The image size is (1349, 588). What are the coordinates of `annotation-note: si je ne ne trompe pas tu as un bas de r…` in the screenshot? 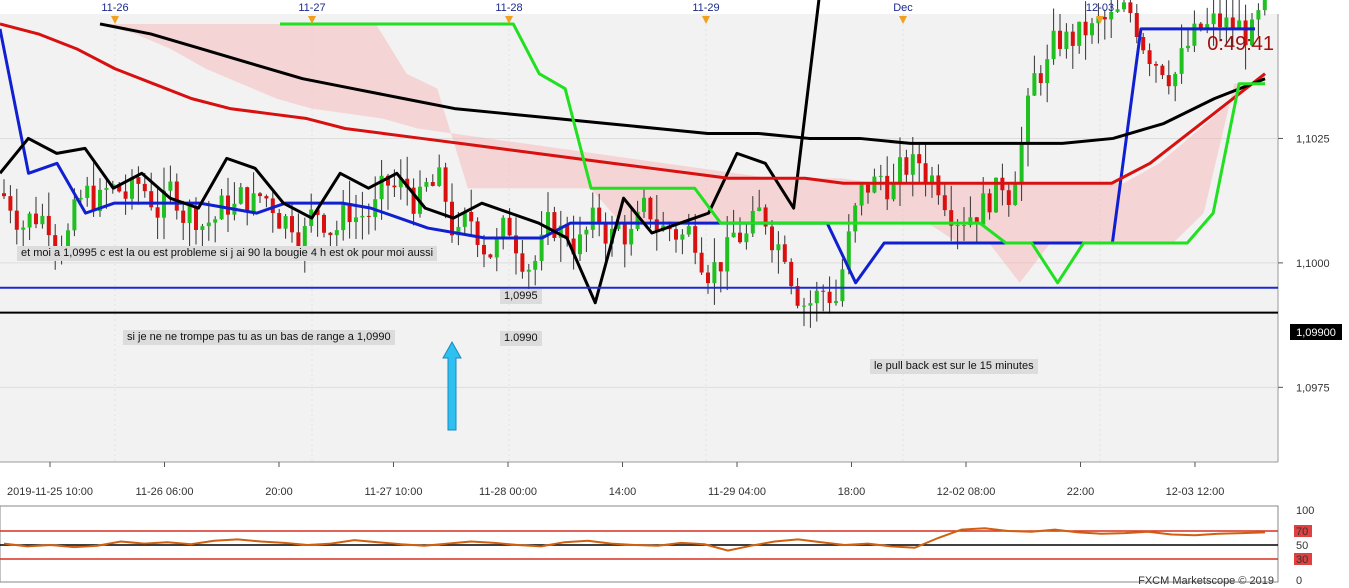 It's located at (259, 337).